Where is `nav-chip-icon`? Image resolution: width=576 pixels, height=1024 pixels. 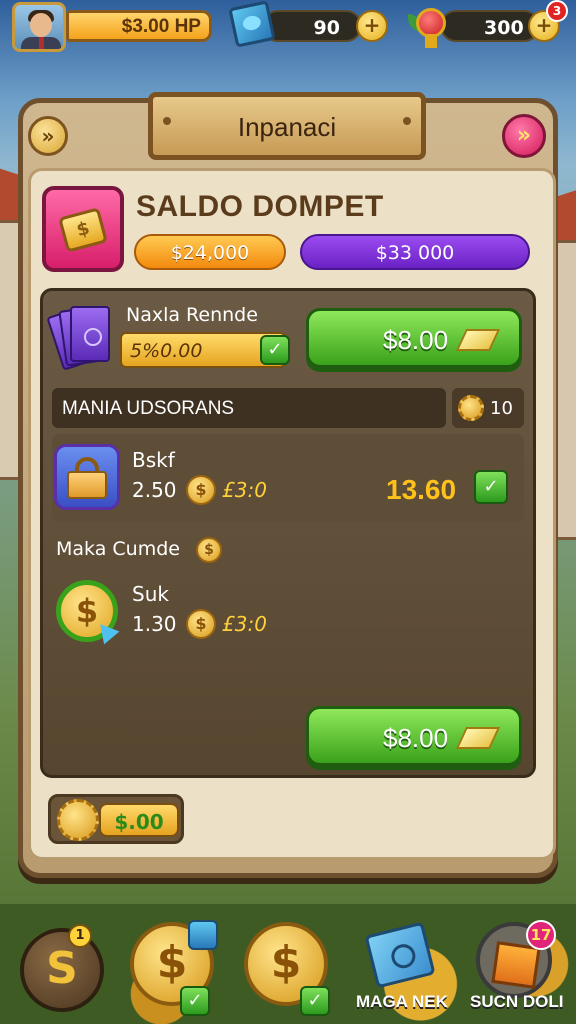
nav-chip-icon is located at coordinates (203, 935).